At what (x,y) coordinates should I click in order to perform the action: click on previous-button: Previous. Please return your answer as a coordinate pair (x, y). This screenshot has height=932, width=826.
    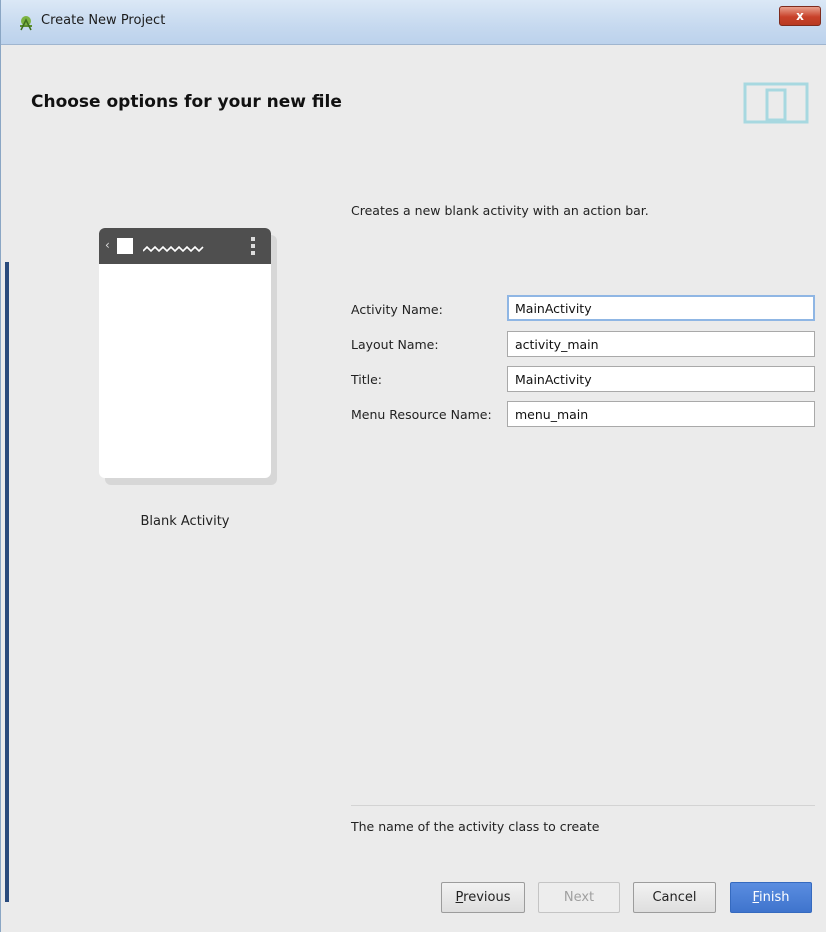
    Looking at the image, I should click on (483, 897).